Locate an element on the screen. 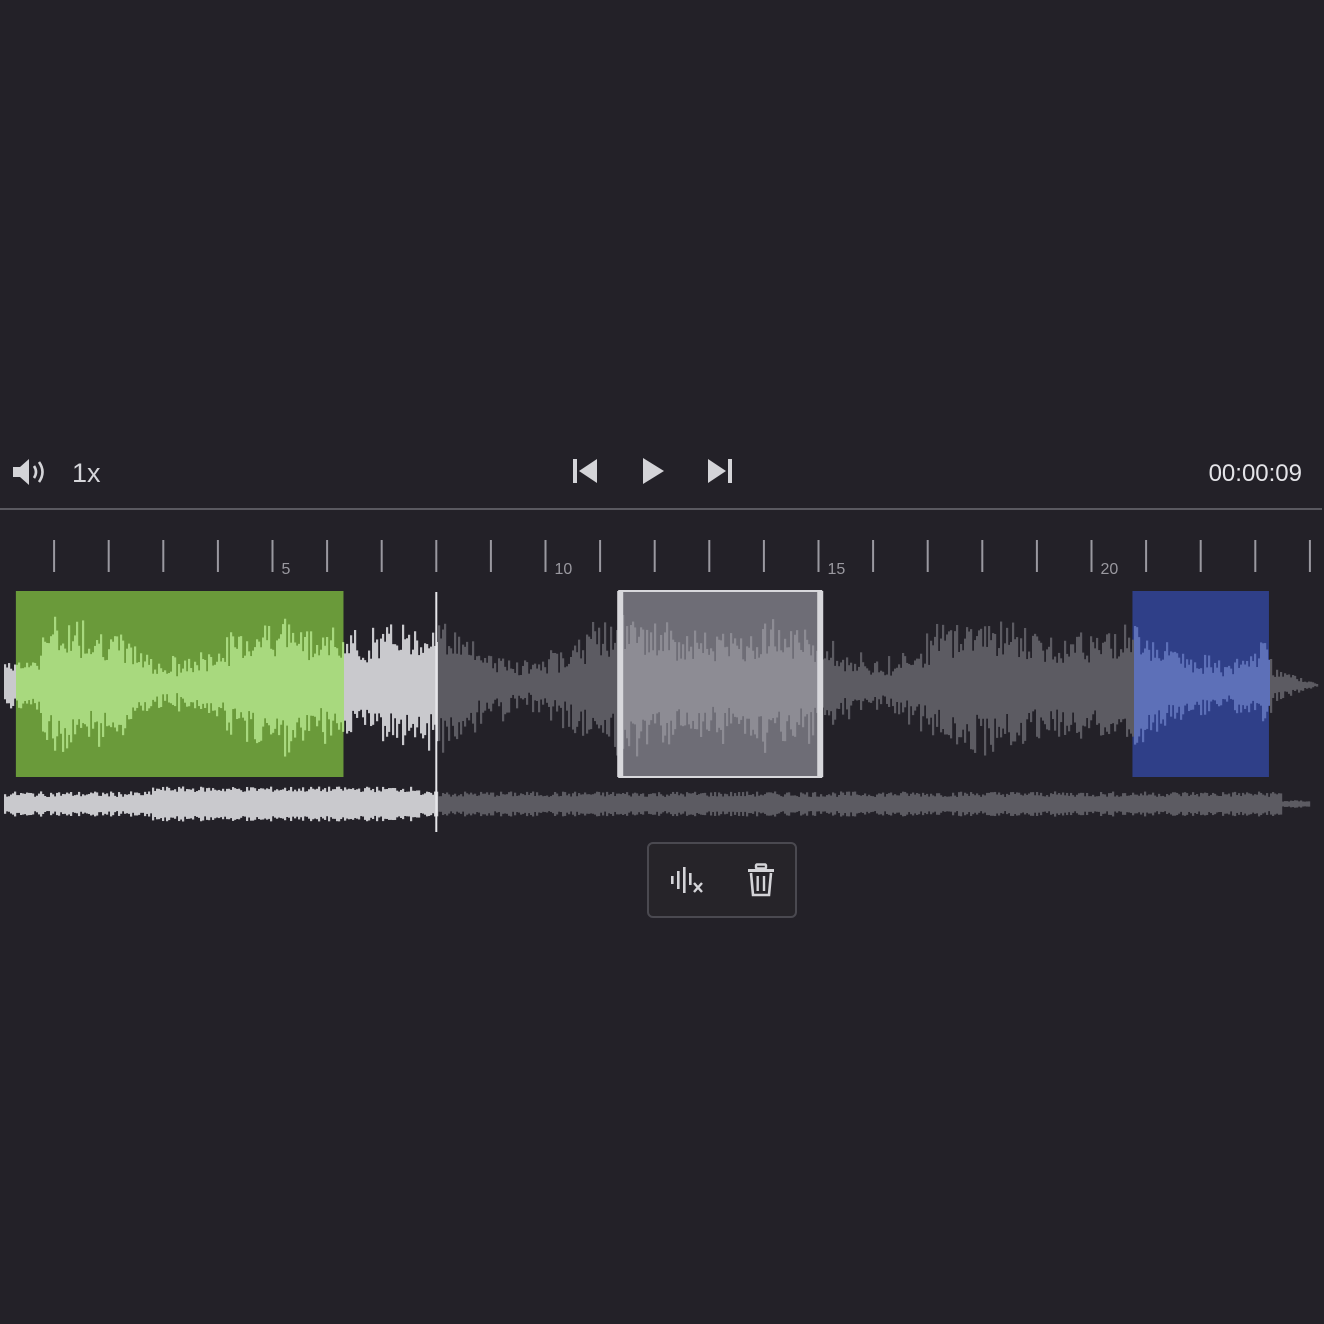  skip-next-icon is located at coordinates (720, 471).